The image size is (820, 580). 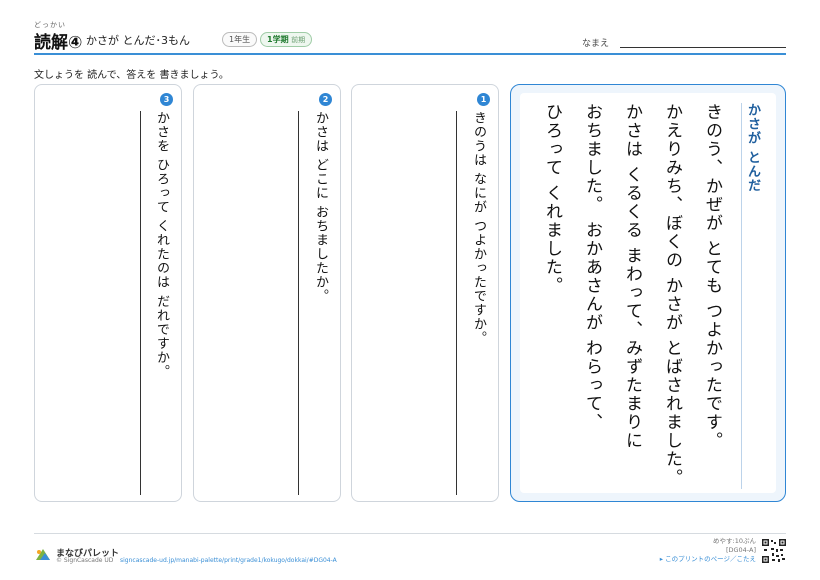 What do you see at coordinates (410, 37) in the screenshot?
I see `header: どっかい 読解④ かさが とんだ･3もん 1年生 1学期 前期 なまえ` at bounding box center [410, 37].